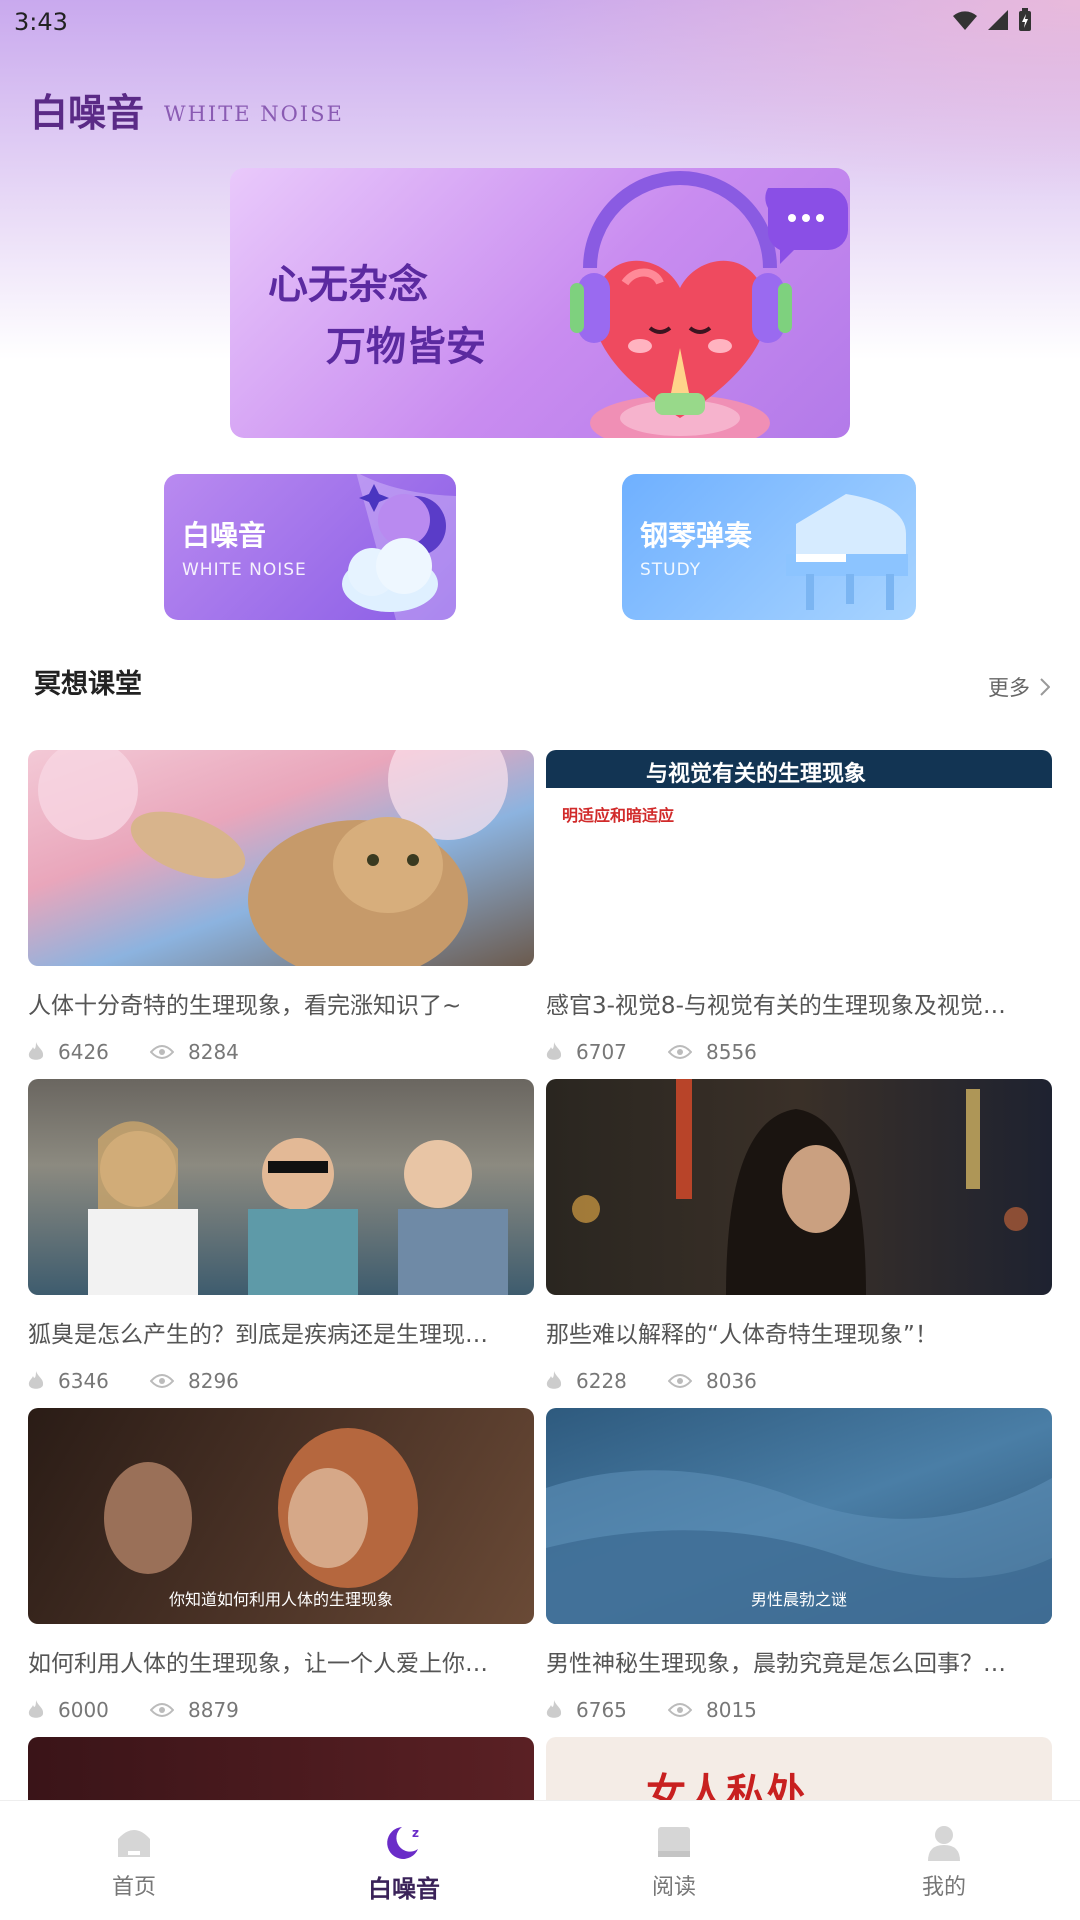  What do you see at coordinates (540, 303) in the screenshot?
I see `promo-banner: 心无杂念 万物皆安` at bounding box center [540, 303].